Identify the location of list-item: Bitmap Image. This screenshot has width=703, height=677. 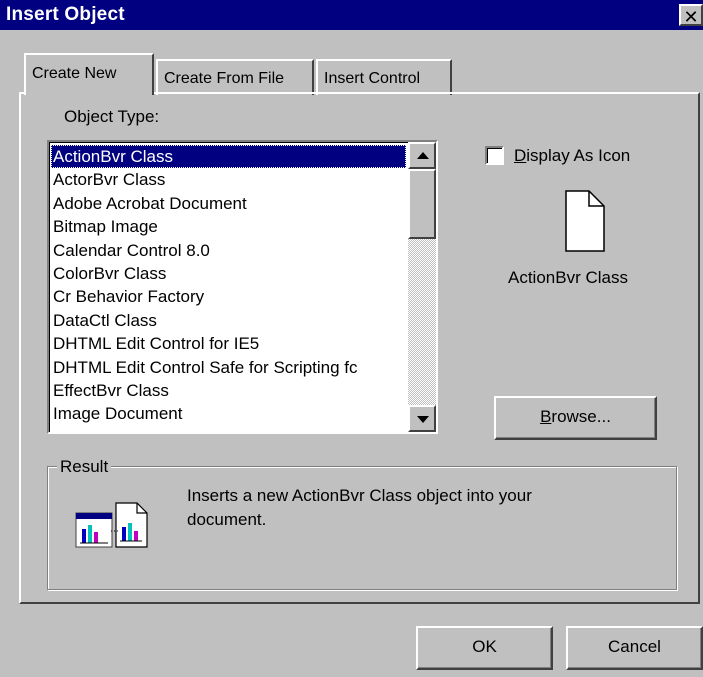
(228, 226).